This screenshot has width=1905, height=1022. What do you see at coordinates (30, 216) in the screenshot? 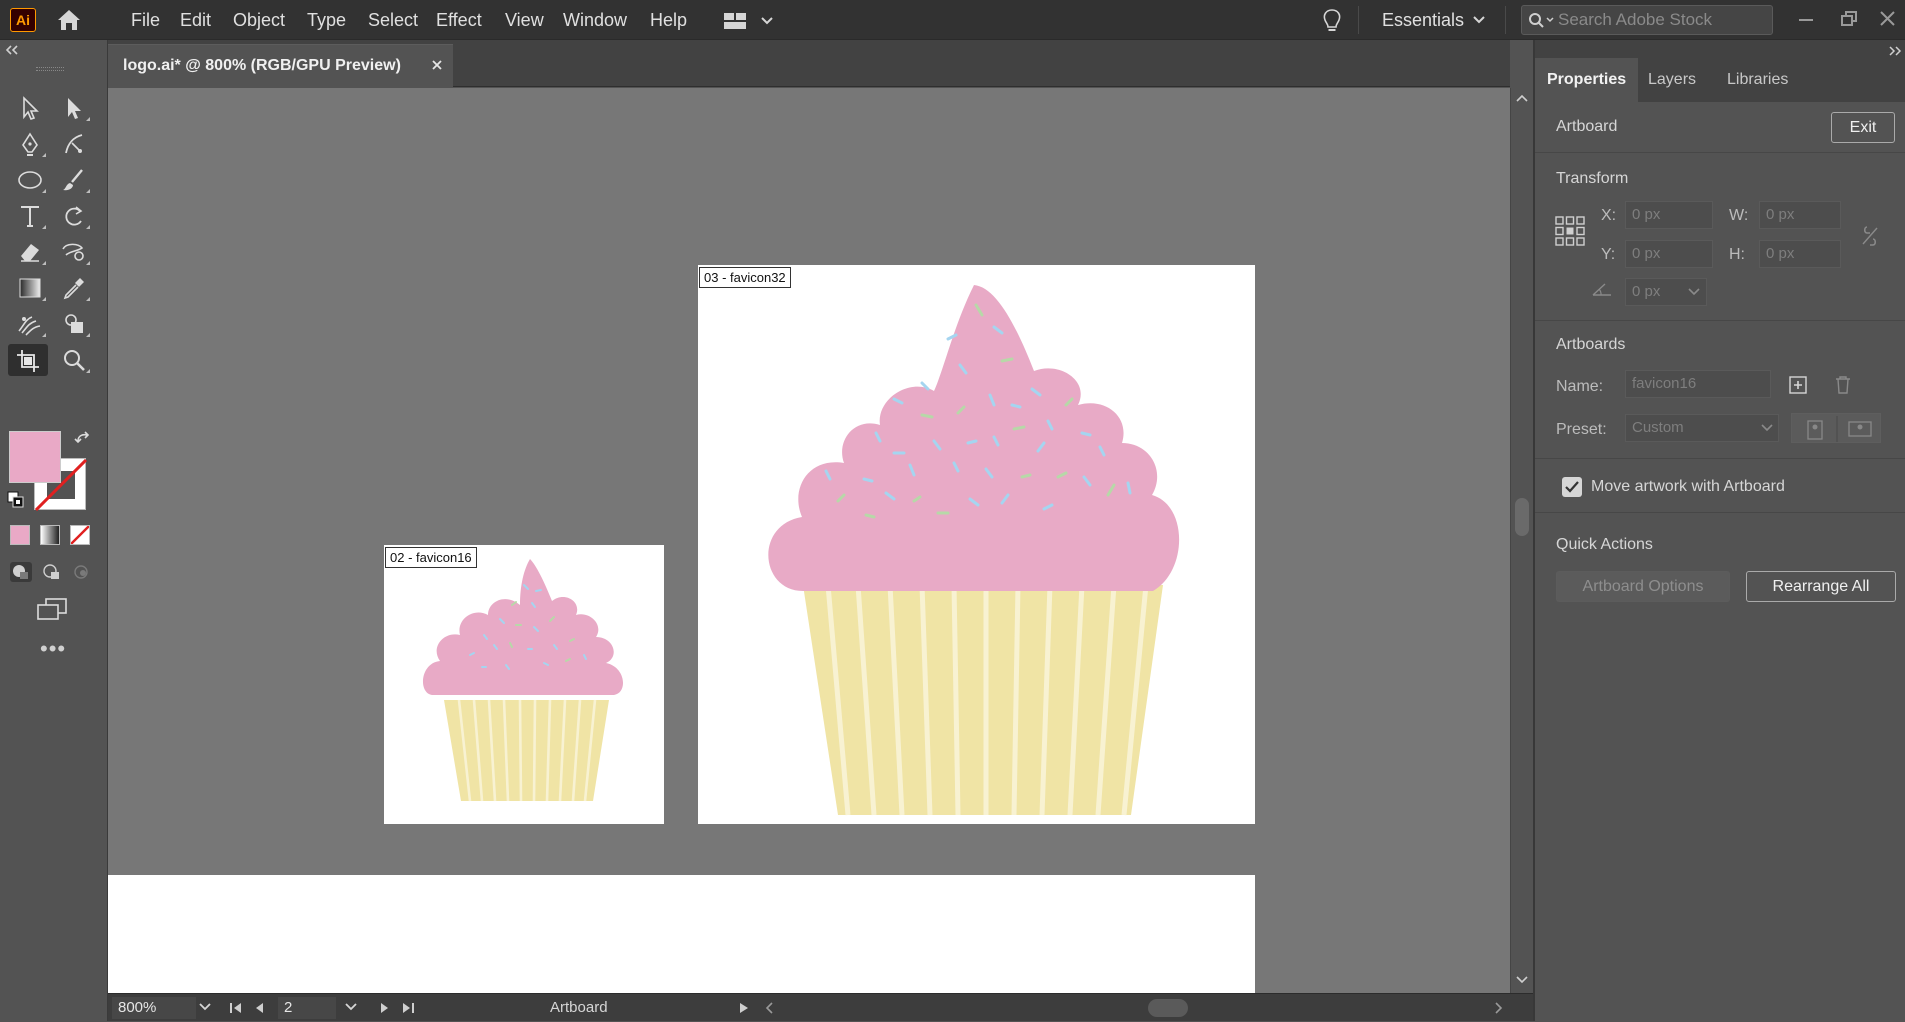
I see `type-icon` at bounding box center [30, 216].